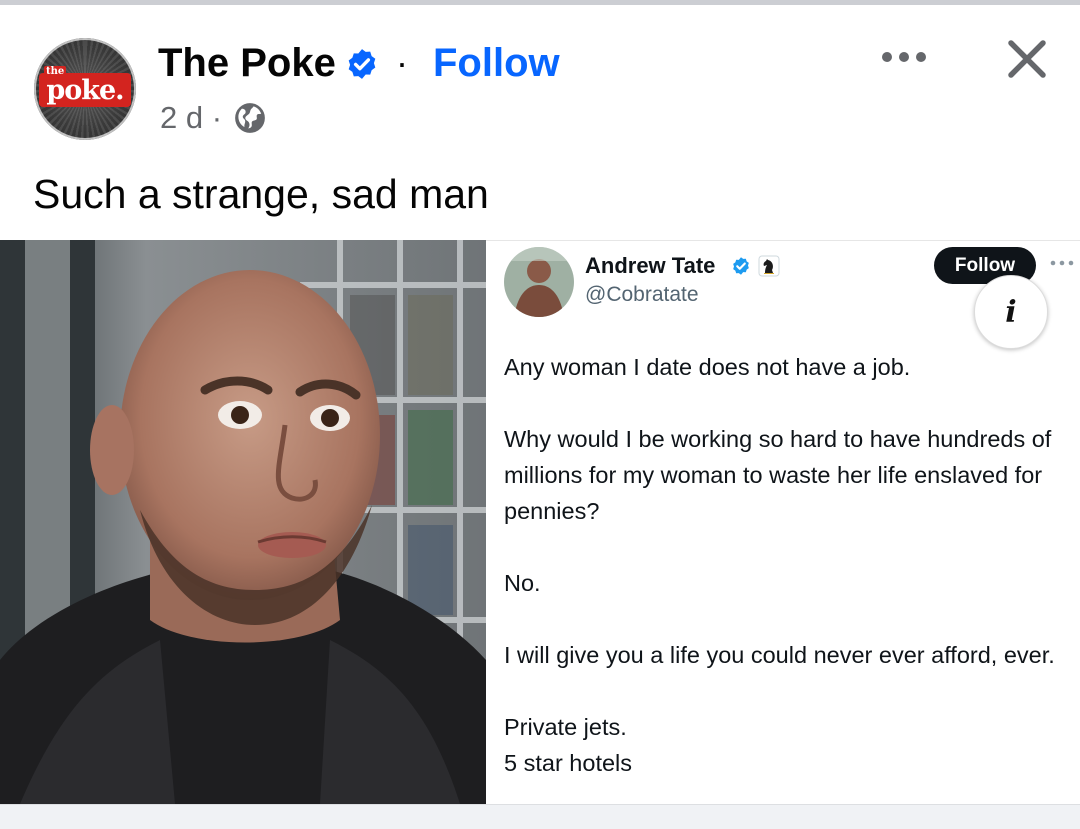 The height and width of the screenshot is (829, 1080). Describe the element at coordinates (1062, 263) in the screenshot. I see `tweet-more-icon` at that location.